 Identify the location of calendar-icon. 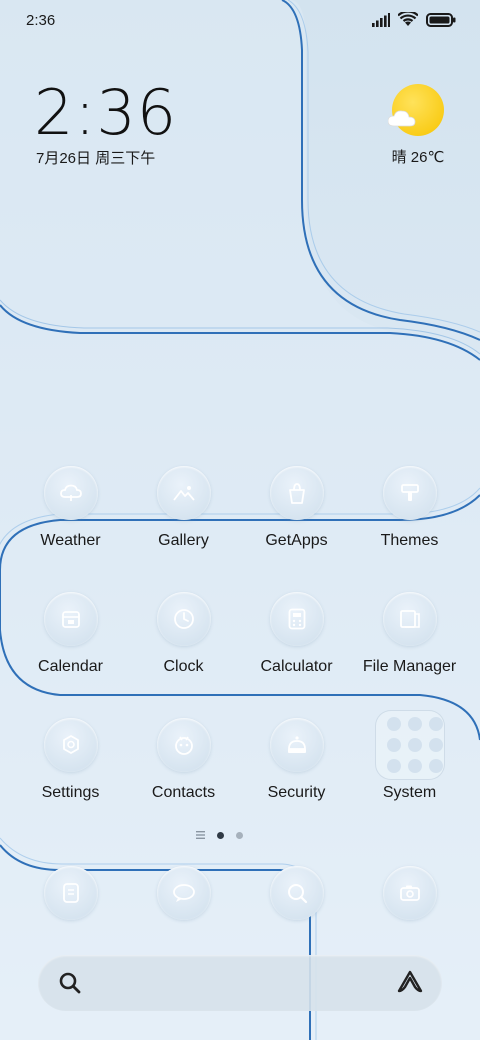
(70, 619).